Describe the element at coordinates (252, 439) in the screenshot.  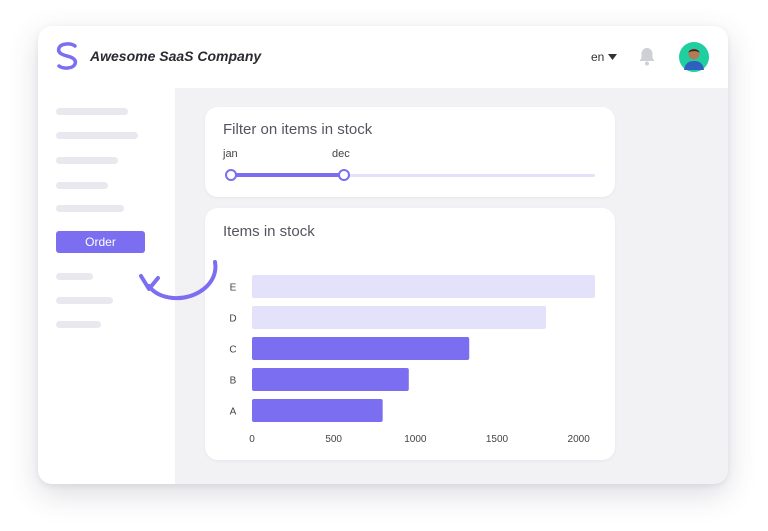
I see `x-tick-label: 0` at that location.